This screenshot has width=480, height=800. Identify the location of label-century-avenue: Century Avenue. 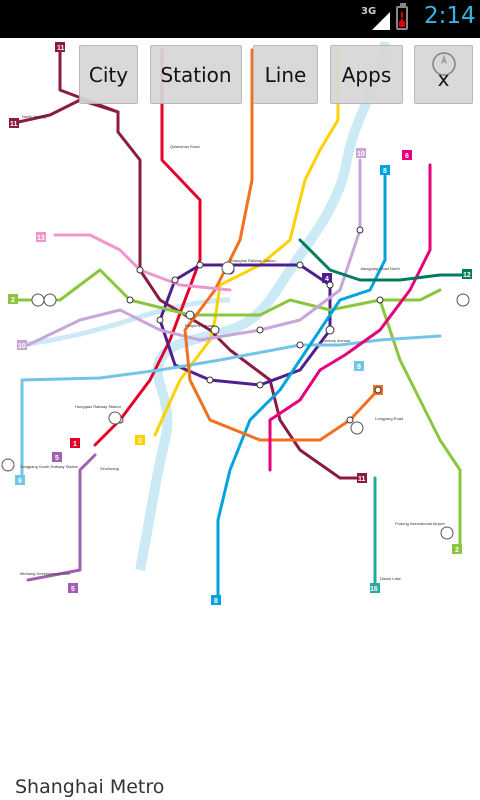
(336, 340).